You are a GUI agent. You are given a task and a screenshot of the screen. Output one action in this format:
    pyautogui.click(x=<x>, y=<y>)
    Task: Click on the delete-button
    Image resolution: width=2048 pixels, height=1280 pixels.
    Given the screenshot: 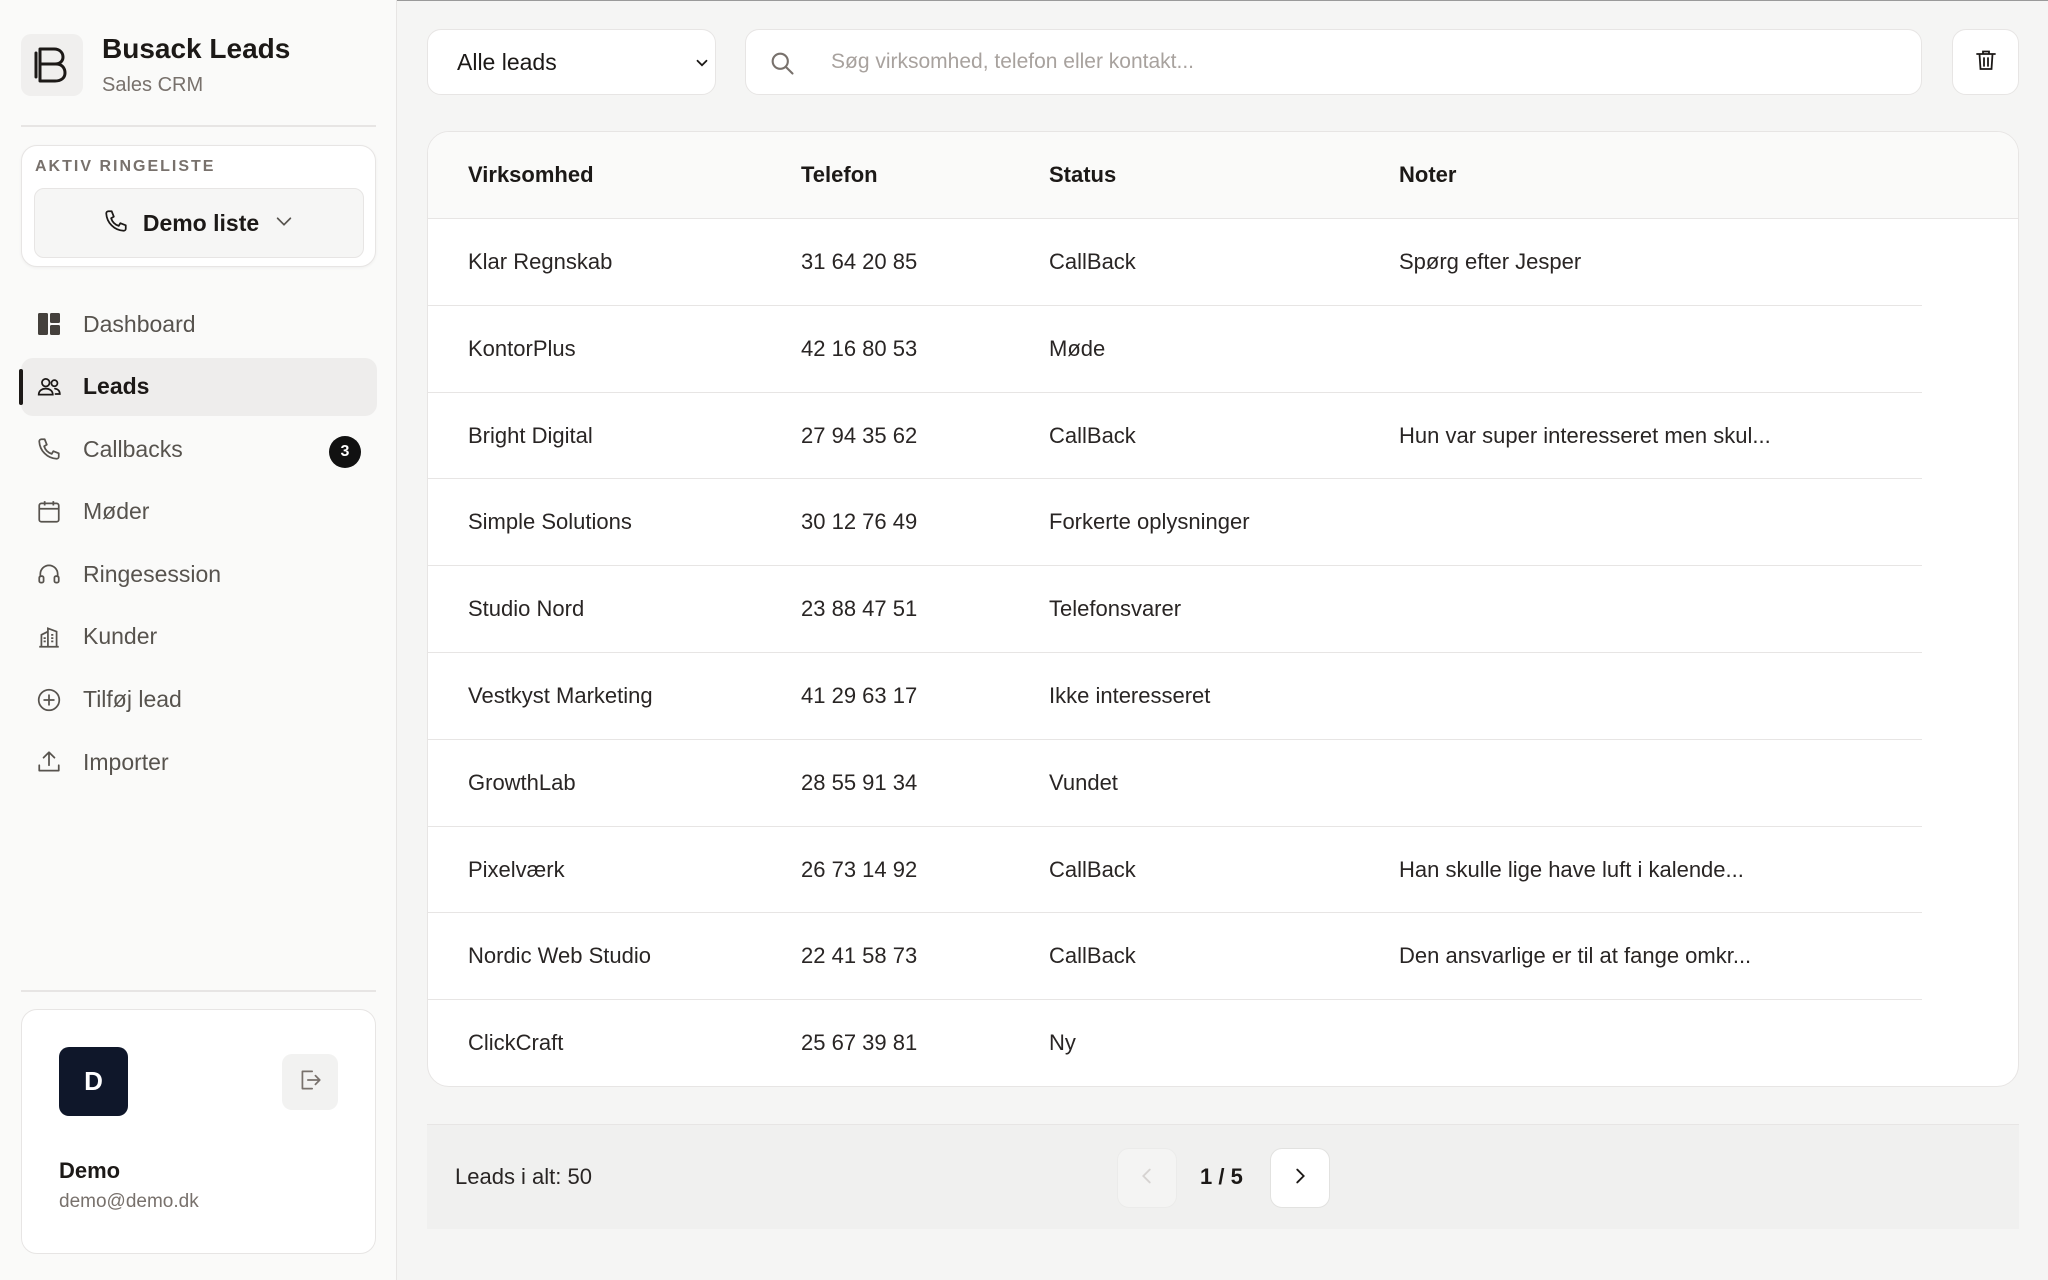 What is the action you would take?
    pyautogui.click(x=1985, y=62)
    